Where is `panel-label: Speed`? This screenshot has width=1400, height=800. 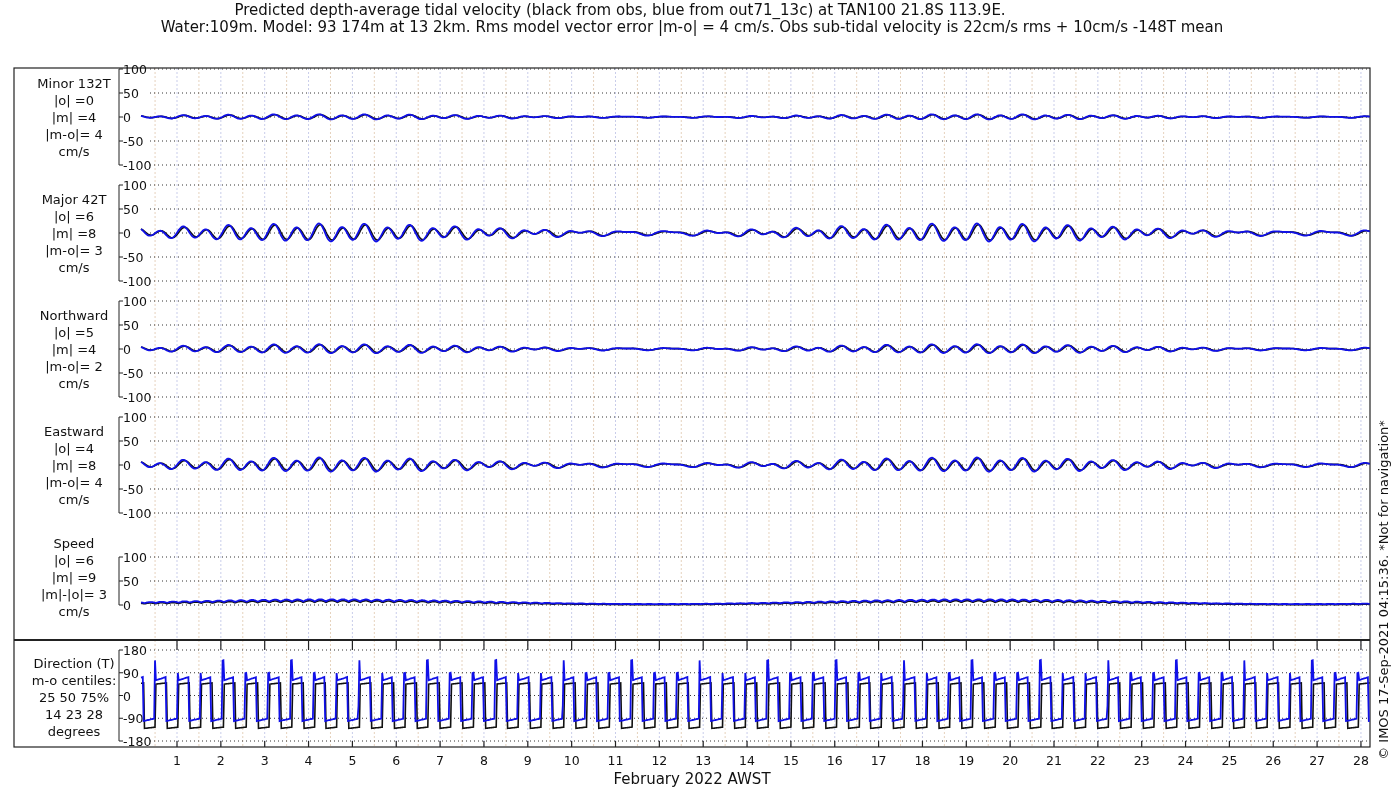
panel-label: Speed is located at coordinates (74, 543).